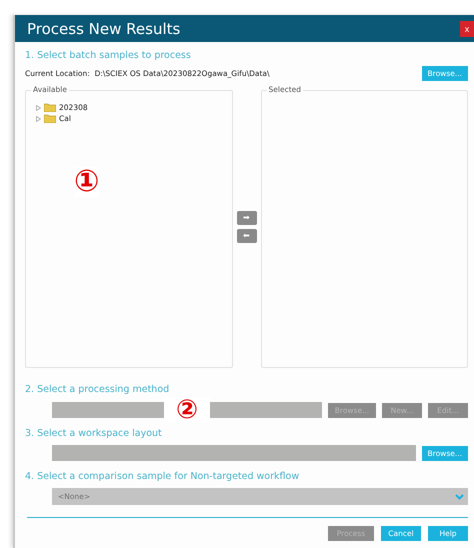  I want to click on close-button: x, so click(467, 28).